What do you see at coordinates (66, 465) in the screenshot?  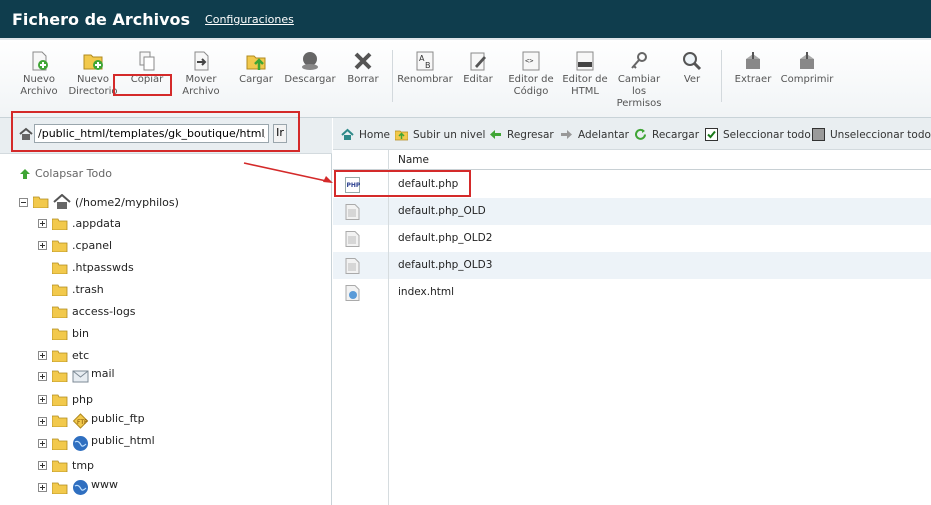 I see `tree-item: tmp` at bounding box center [66, 465].